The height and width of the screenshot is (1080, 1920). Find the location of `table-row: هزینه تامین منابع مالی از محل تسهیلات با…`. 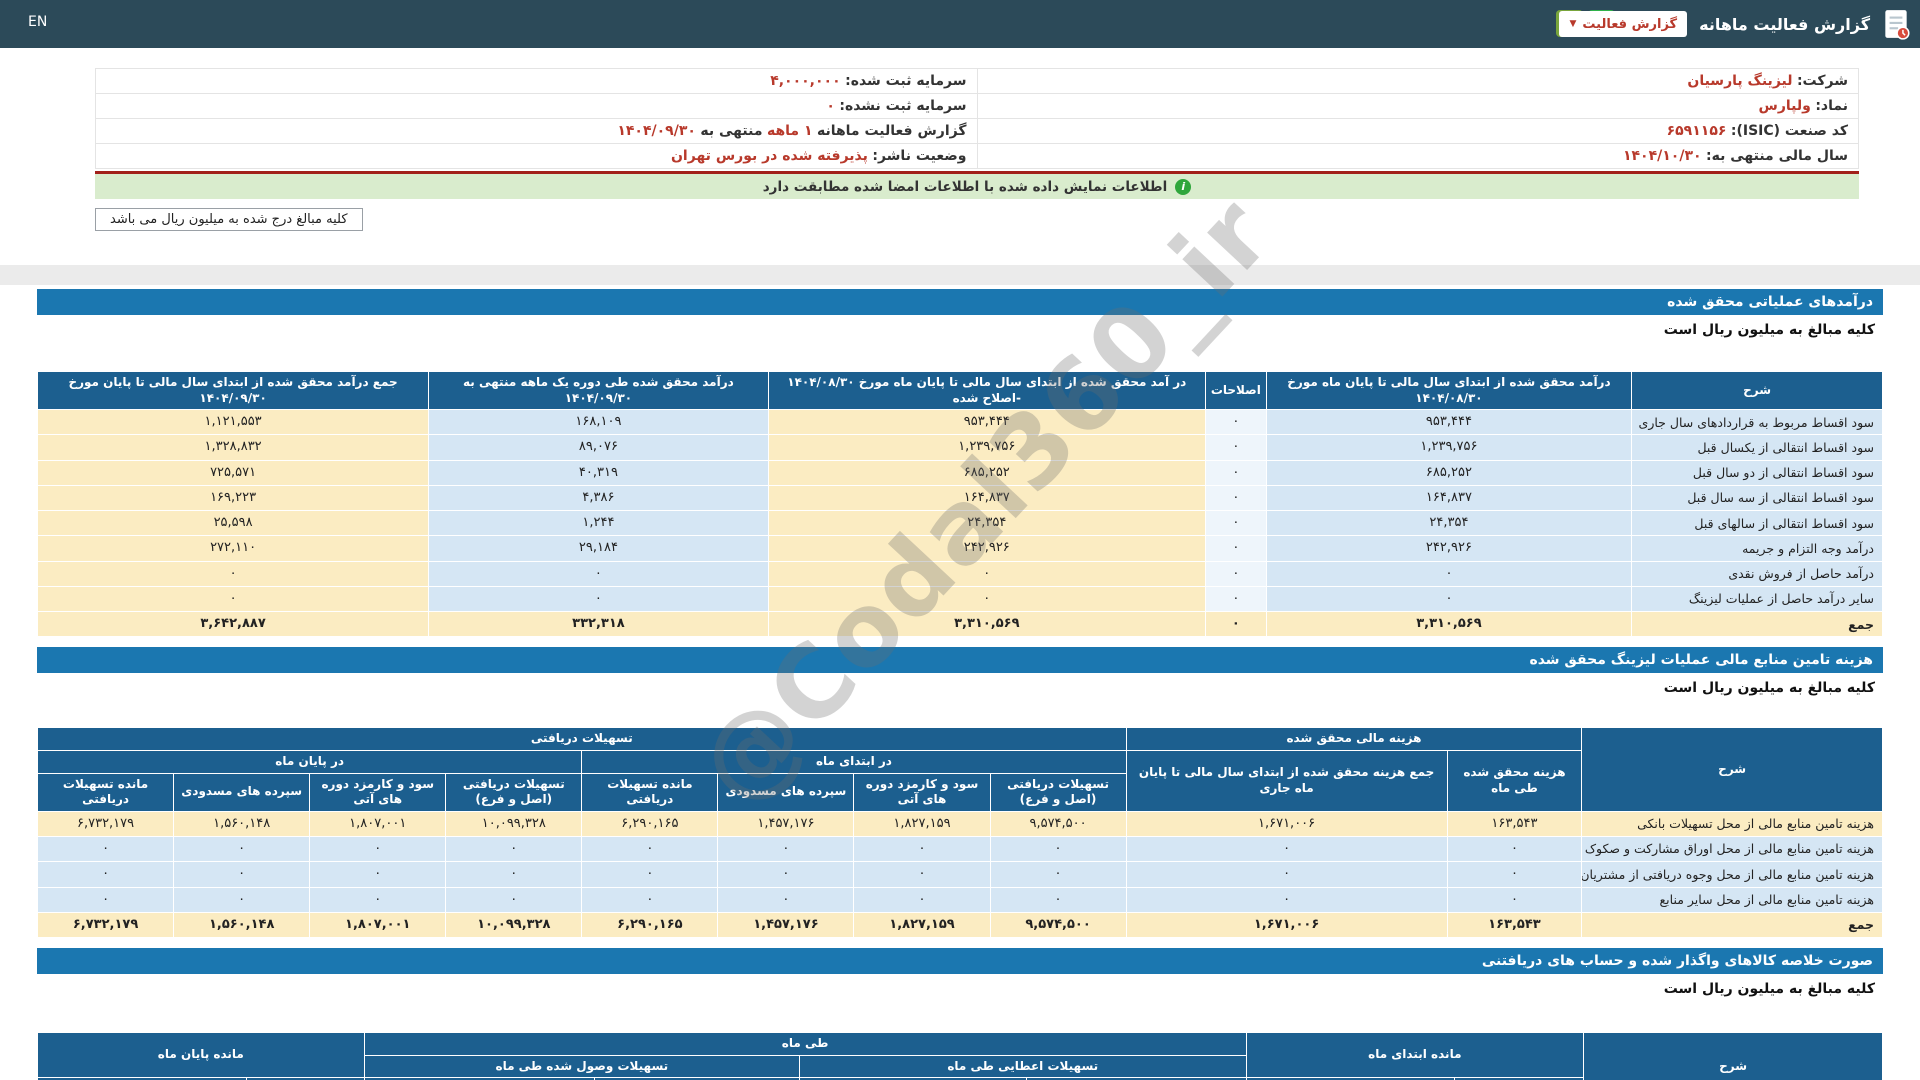

table-row: هزینه تامین منابع مالی از محل تسهیلات با… is located at coordinates (959, 824).